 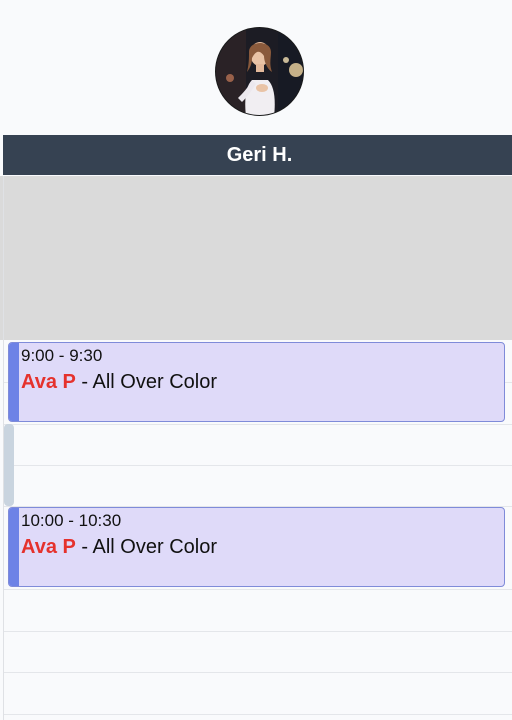 What do you see at coordinates (71, 520) in the screenshot?
I see `appointment-time: 10:00 - 10:30` at bounding box center [71, 520].